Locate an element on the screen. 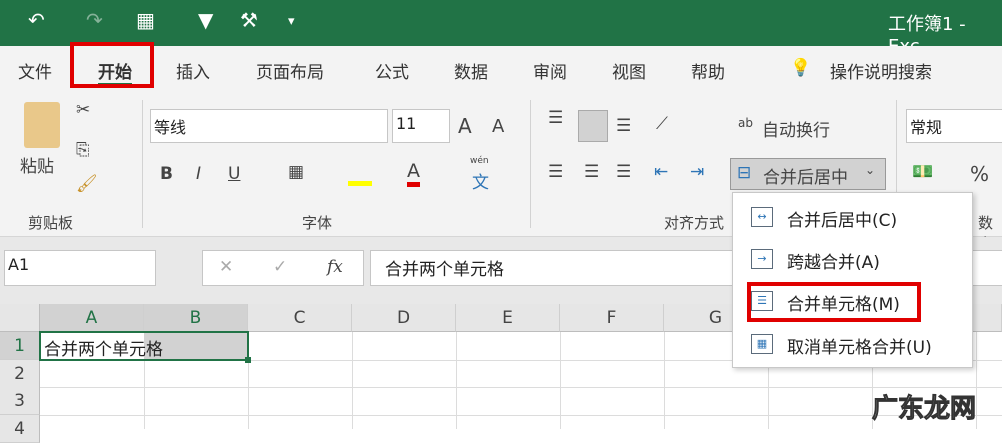  underline-button: U is located at coordinates (234, 174).